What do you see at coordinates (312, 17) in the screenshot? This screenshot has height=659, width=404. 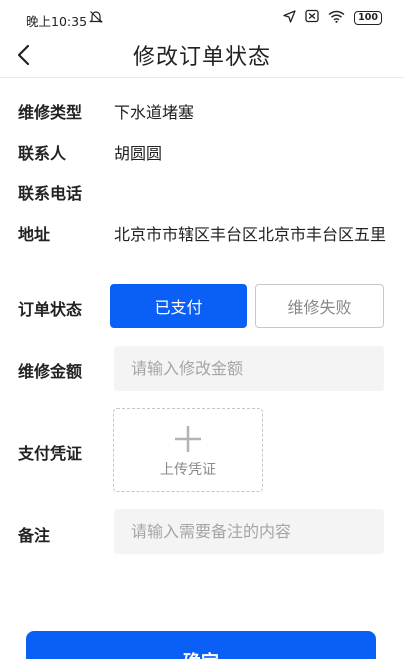 I see `sim-off-icon` at bounding box center [312, 17].